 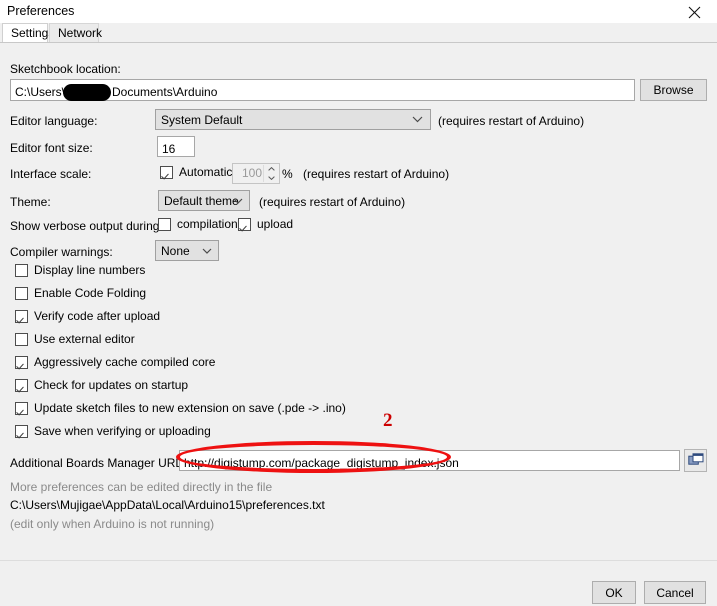 What do you see at coordinates (287, 174) in the screenshot?
I see `interface-scale-percent: %` at bounding box center [287, 174].